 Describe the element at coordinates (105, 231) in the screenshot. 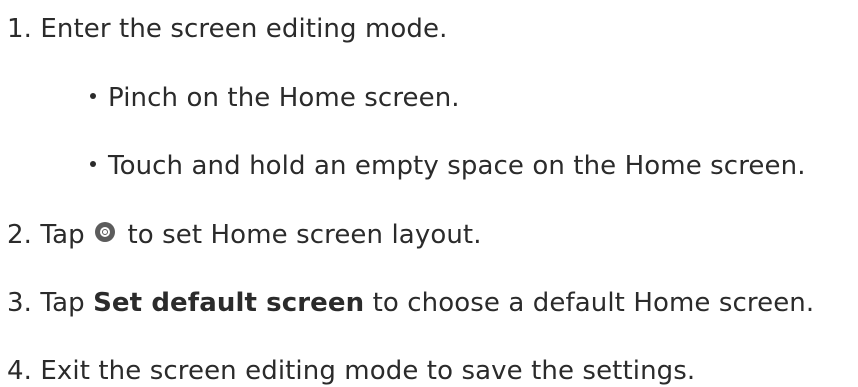

I see `settings-gear-icon` at that location.